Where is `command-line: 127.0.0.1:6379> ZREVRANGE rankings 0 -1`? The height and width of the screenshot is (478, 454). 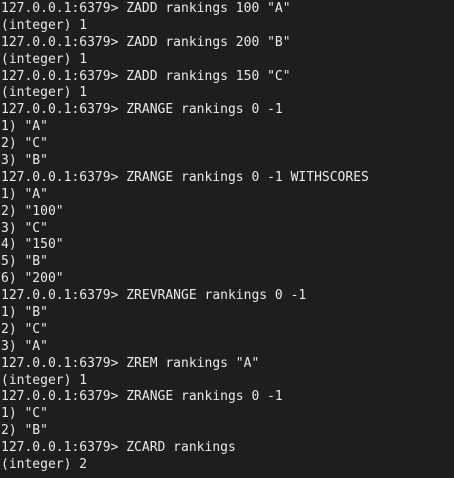
command-line: 127.0.0.1:6379> ZREVRANGE rankings 0 -1 is located at coordinates (154, 296).